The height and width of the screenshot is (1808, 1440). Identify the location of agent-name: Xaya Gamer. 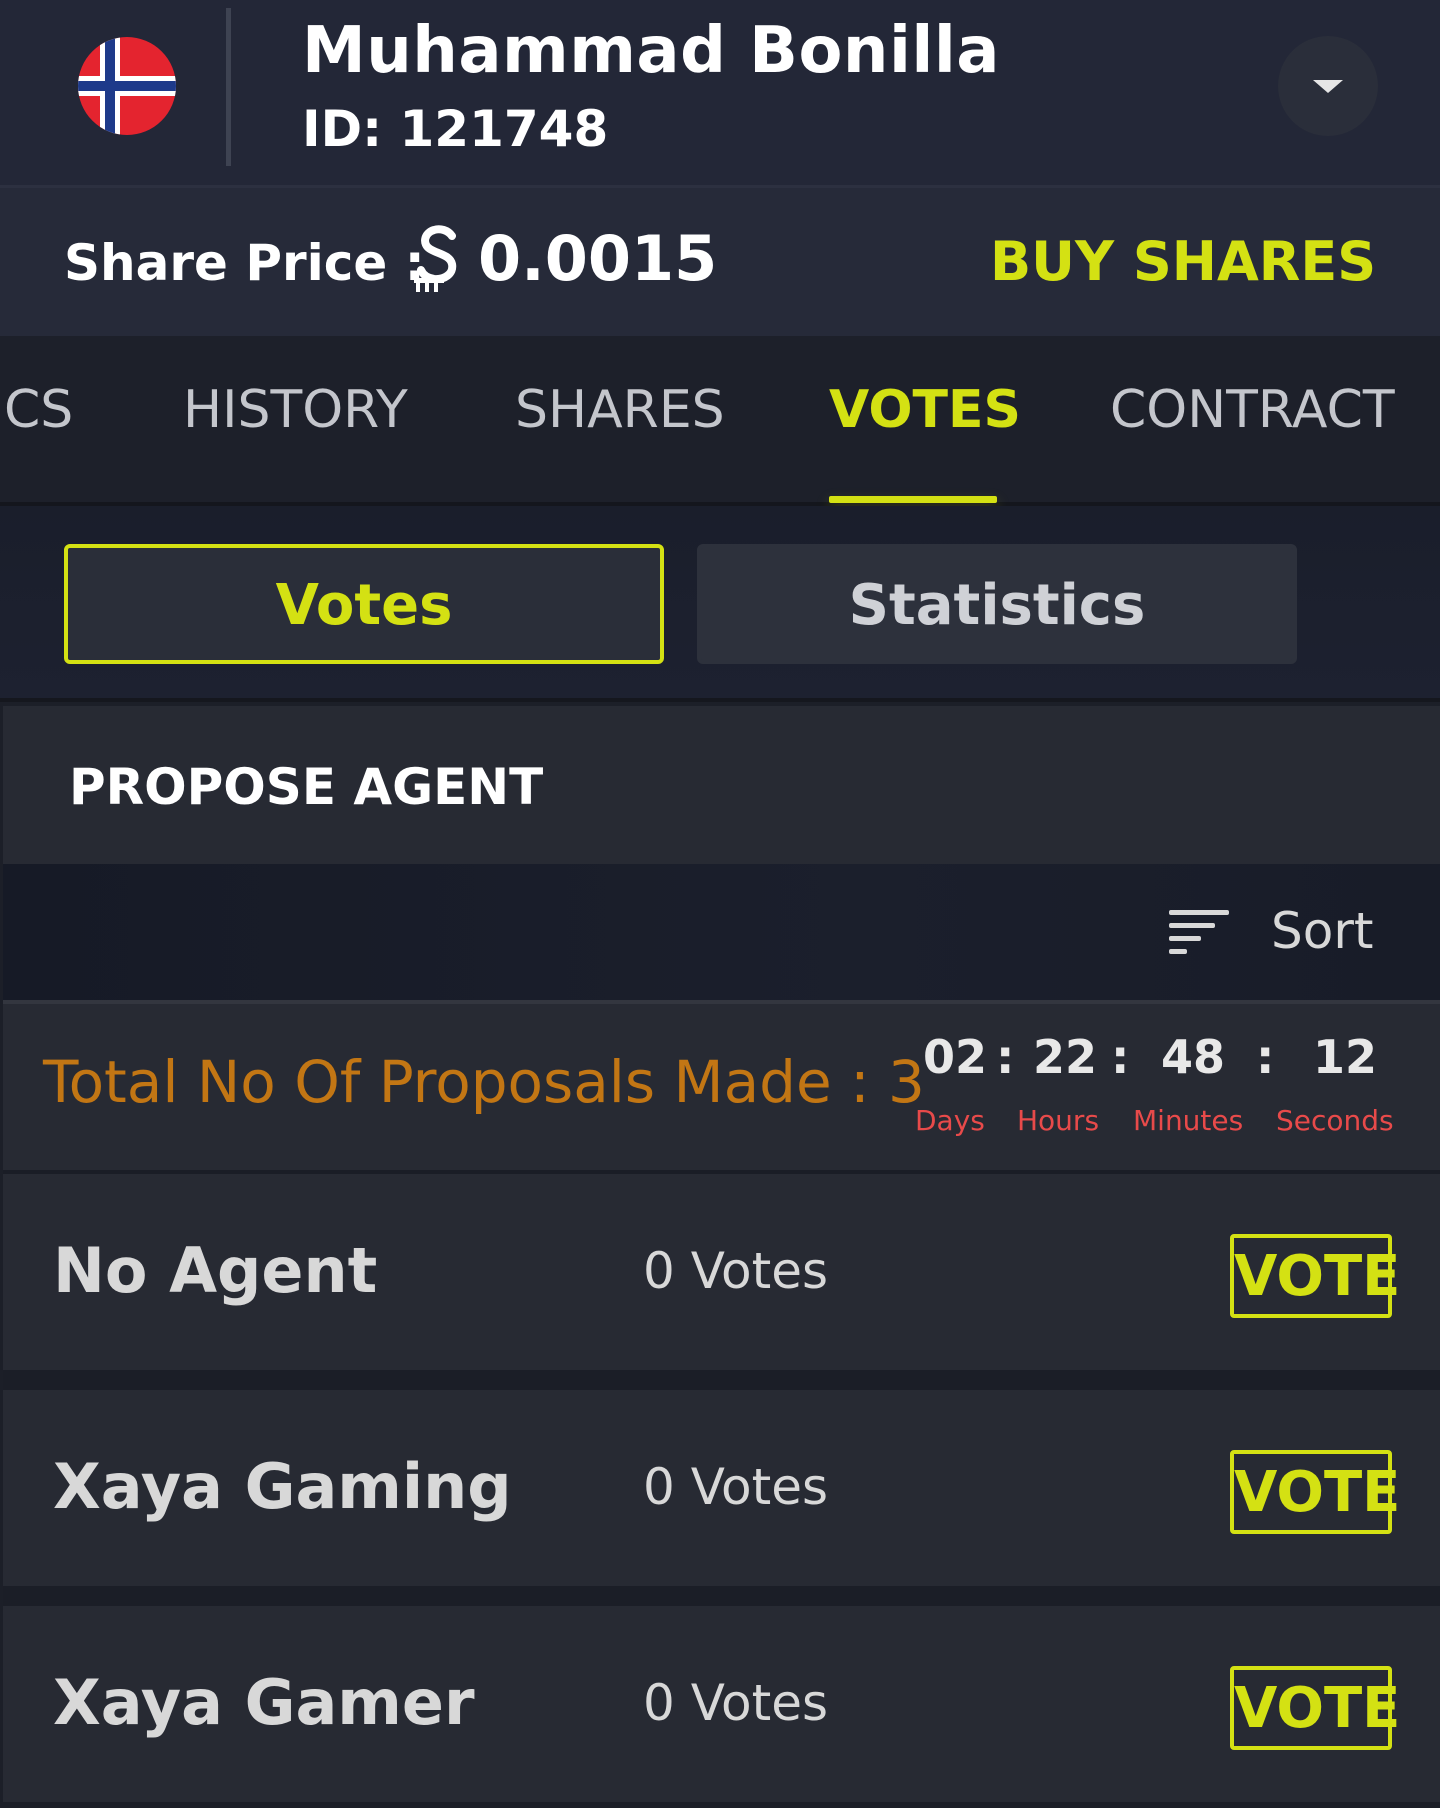
(264, 1702).